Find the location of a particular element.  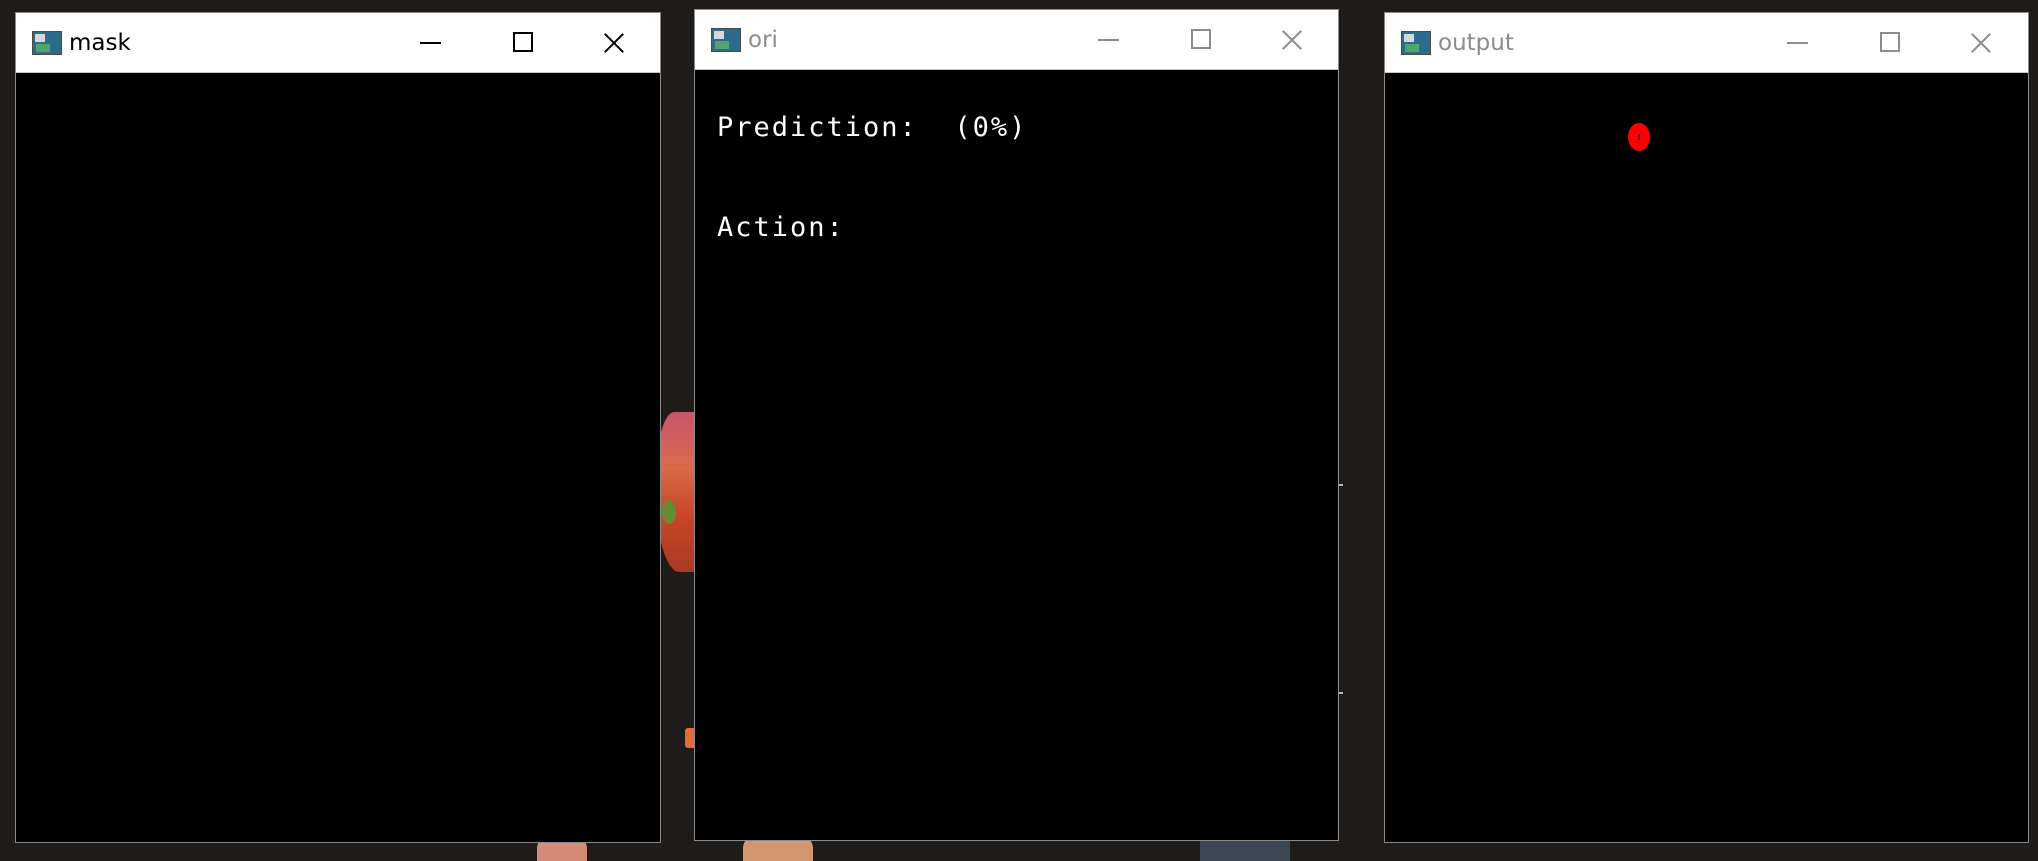

window-title: output is located at coordinates (1476, 43).